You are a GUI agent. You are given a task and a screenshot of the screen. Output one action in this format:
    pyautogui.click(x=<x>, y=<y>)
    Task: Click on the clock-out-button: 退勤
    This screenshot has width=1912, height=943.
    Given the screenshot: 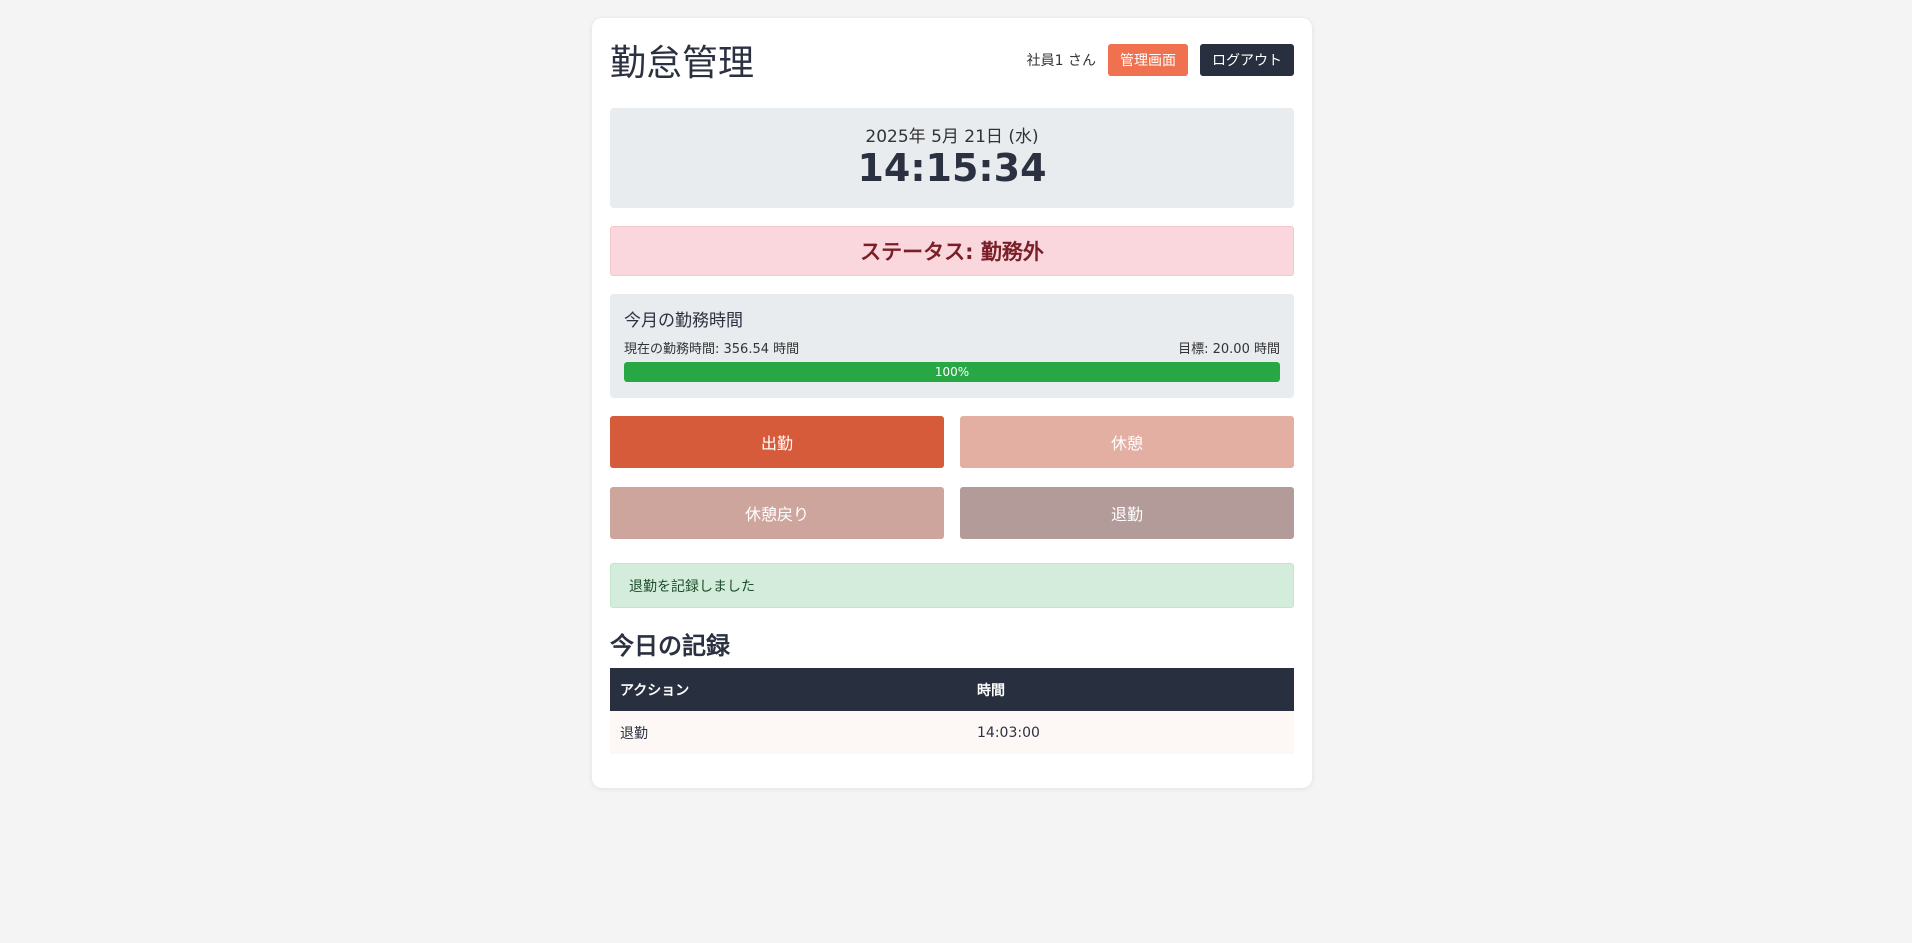 What is the action you would take?
    pyautogui.click(x=1127, y=513)
    